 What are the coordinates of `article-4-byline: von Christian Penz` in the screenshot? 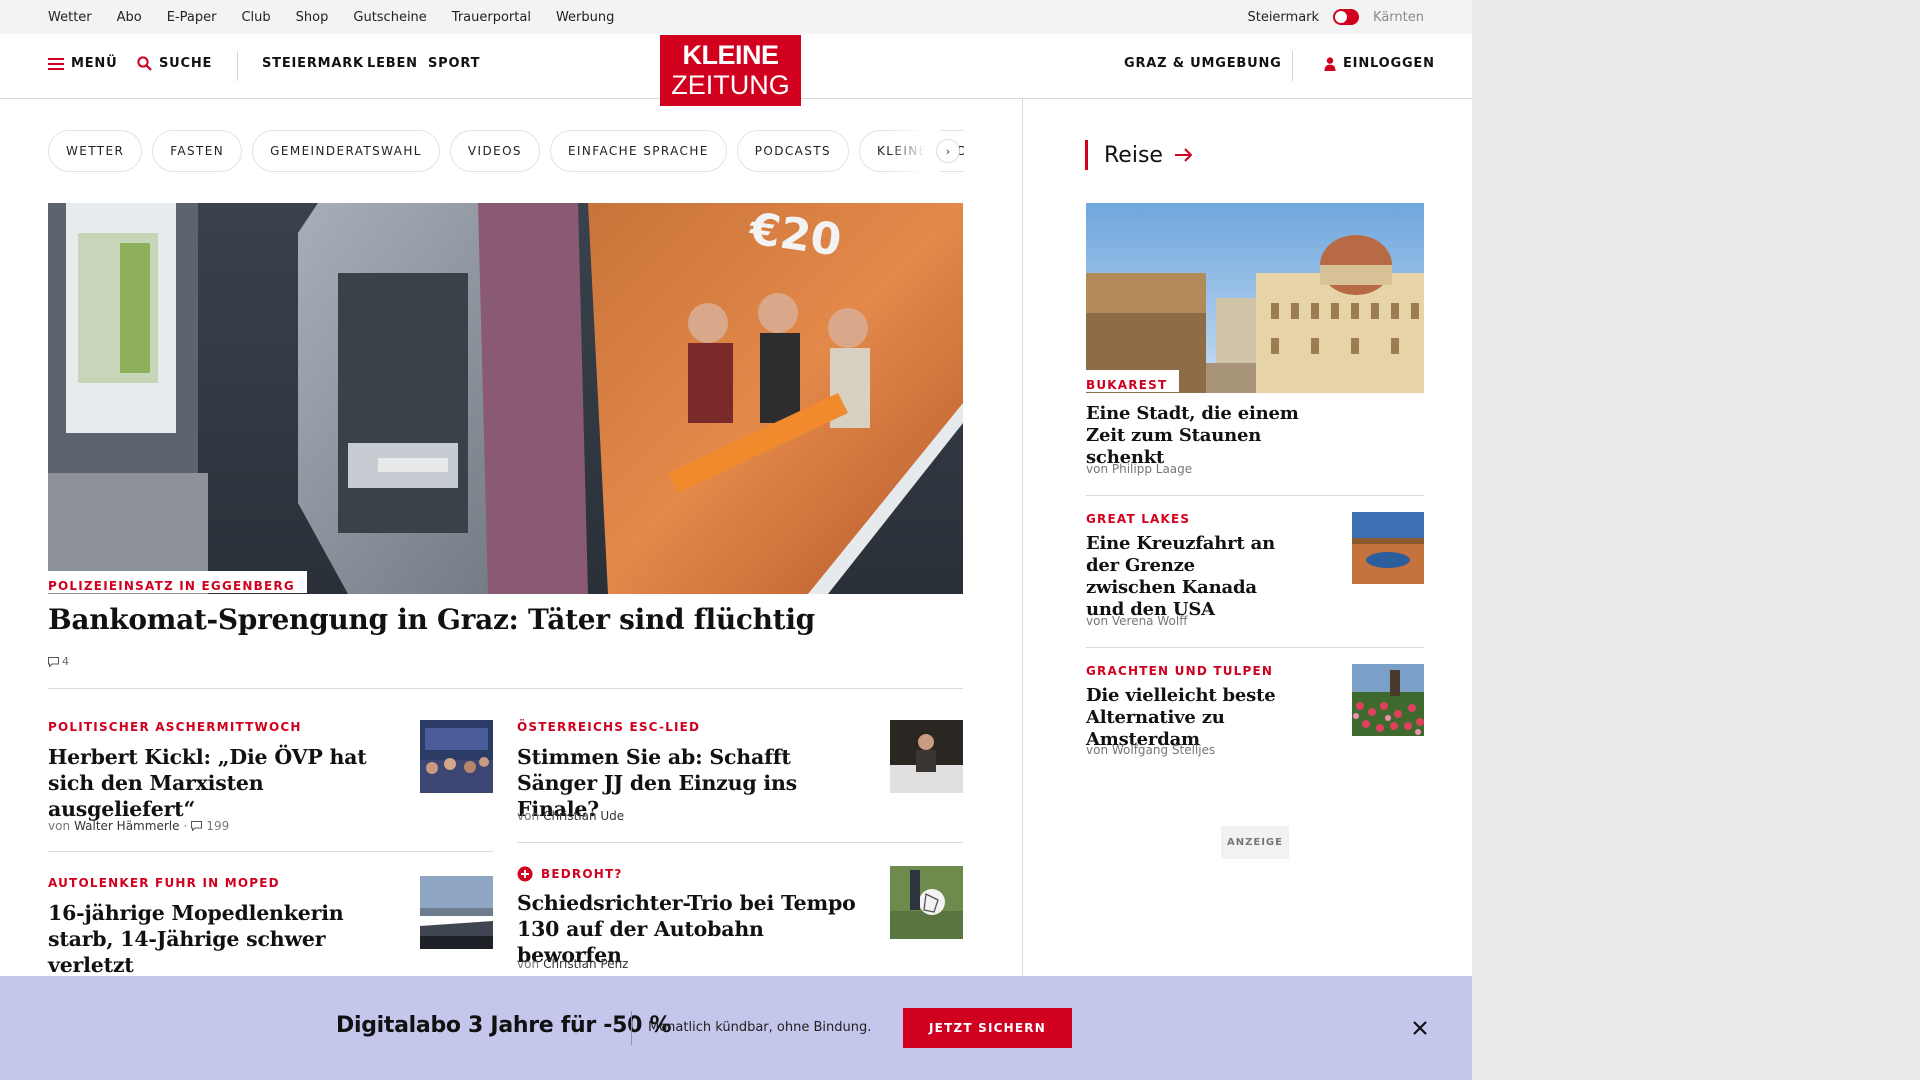 It's located at (572, 964).